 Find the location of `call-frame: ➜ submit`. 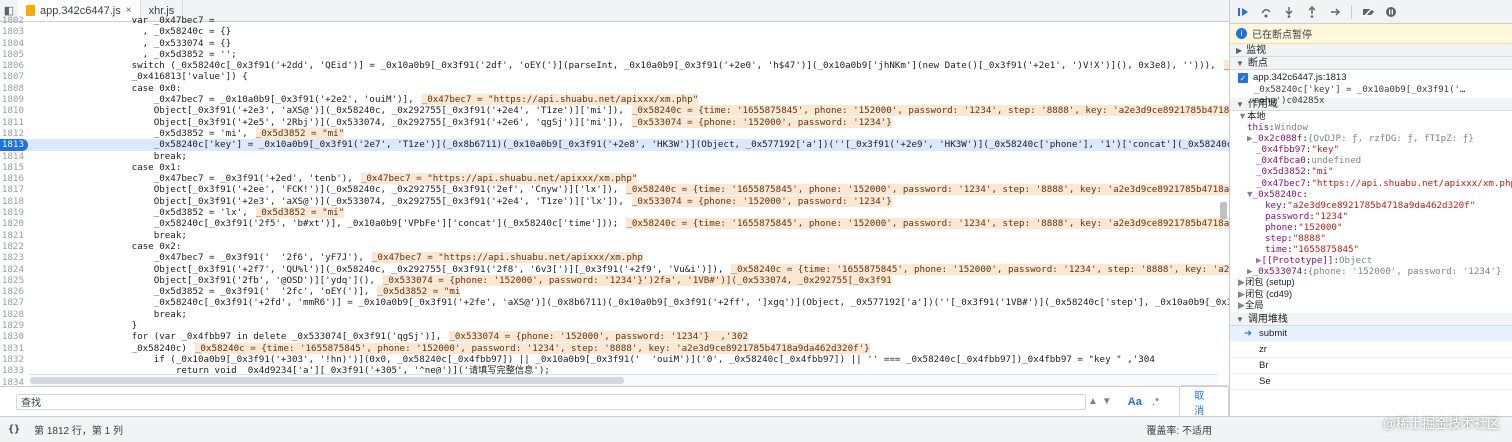

call-frame: ➜ submit is located at coordinates (1371, 333).